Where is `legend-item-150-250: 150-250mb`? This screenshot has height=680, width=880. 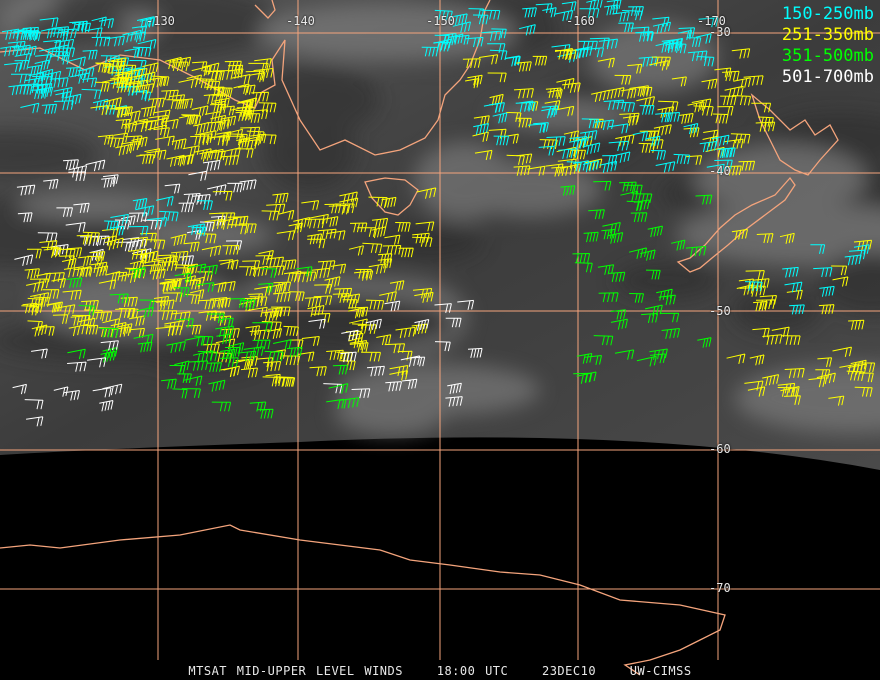
legend-item-150-250: 150-250mb is located at coordinates (827, 14).